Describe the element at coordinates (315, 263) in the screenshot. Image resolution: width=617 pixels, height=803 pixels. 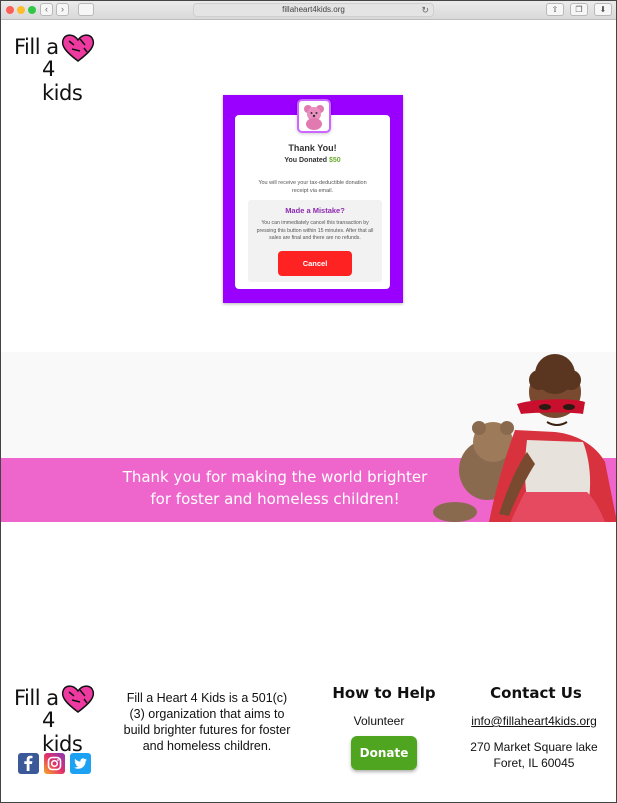
I see `cancel-donation-button: Cancel` at that location.